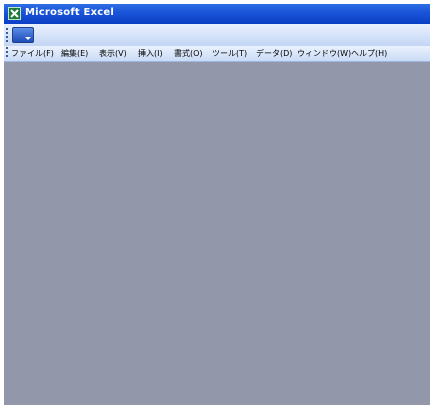  What do you see at coordinates (274, 53) in the screenshot?
I see `menu-data: データ(D)` at bounding box center [274, 53].